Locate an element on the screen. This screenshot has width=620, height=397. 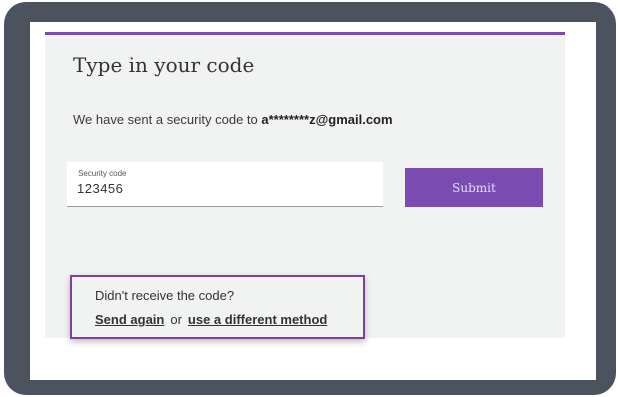
send-again-link: Send again is located at coordinates (129, 319).